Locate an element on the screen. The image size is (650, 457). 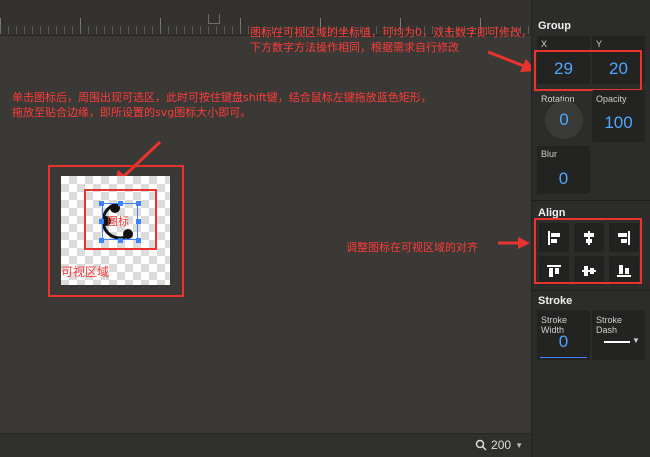
stroke-width-field: Stroke Width 0 is located at coordinates (563, 335).